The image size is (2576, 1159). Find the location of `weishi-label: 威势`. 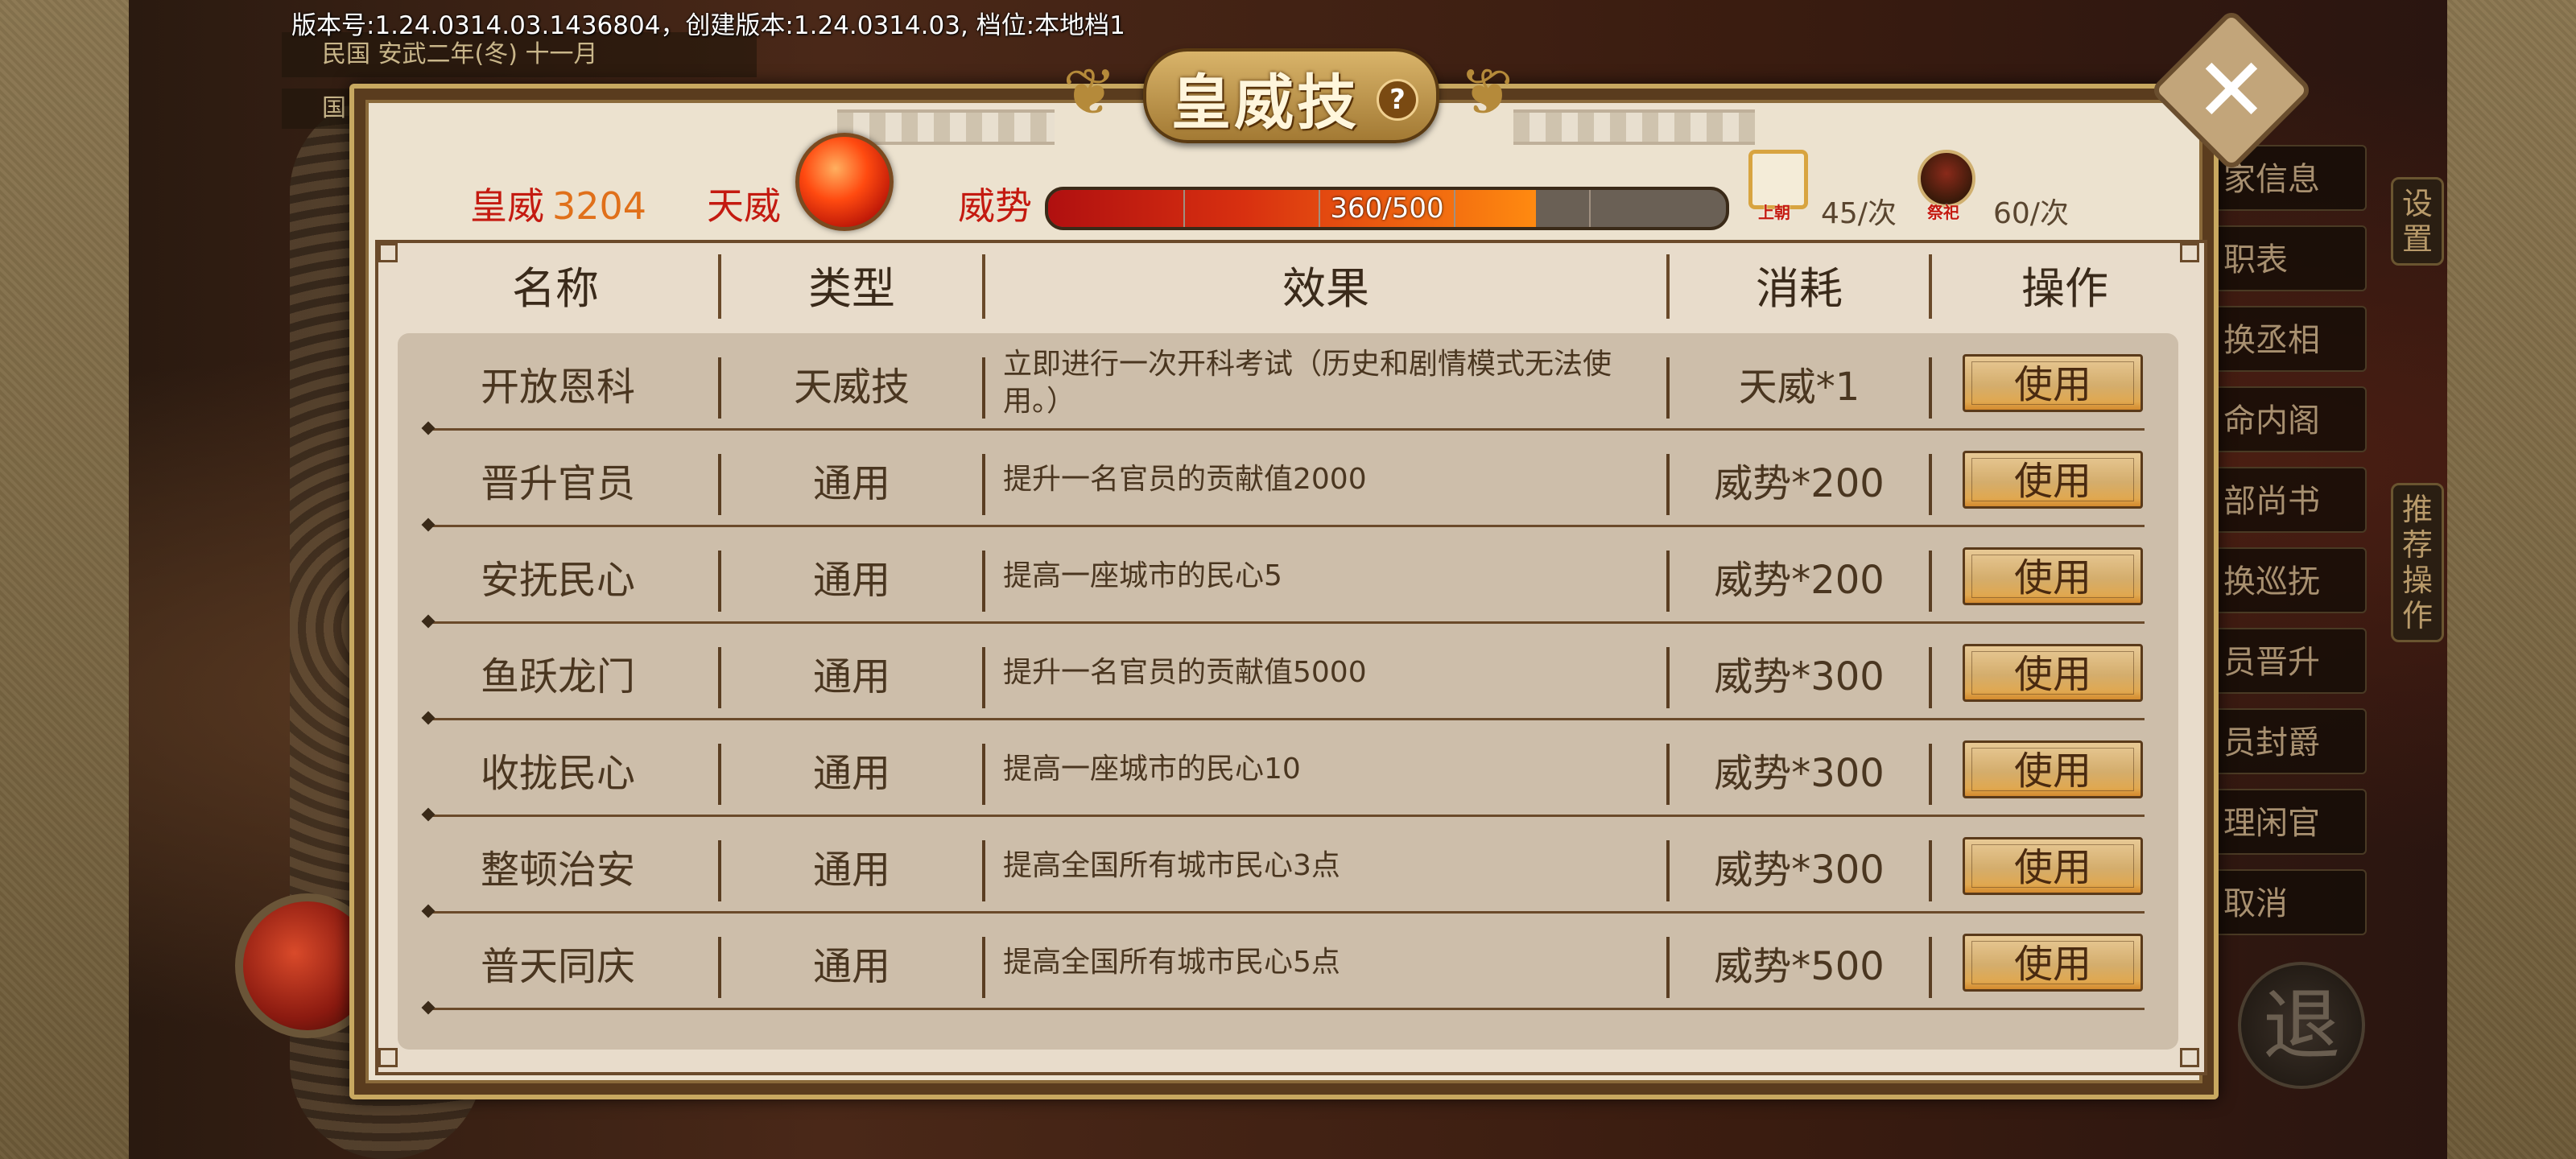

weishi-label: 威势 is located at coordinates (995, 206).